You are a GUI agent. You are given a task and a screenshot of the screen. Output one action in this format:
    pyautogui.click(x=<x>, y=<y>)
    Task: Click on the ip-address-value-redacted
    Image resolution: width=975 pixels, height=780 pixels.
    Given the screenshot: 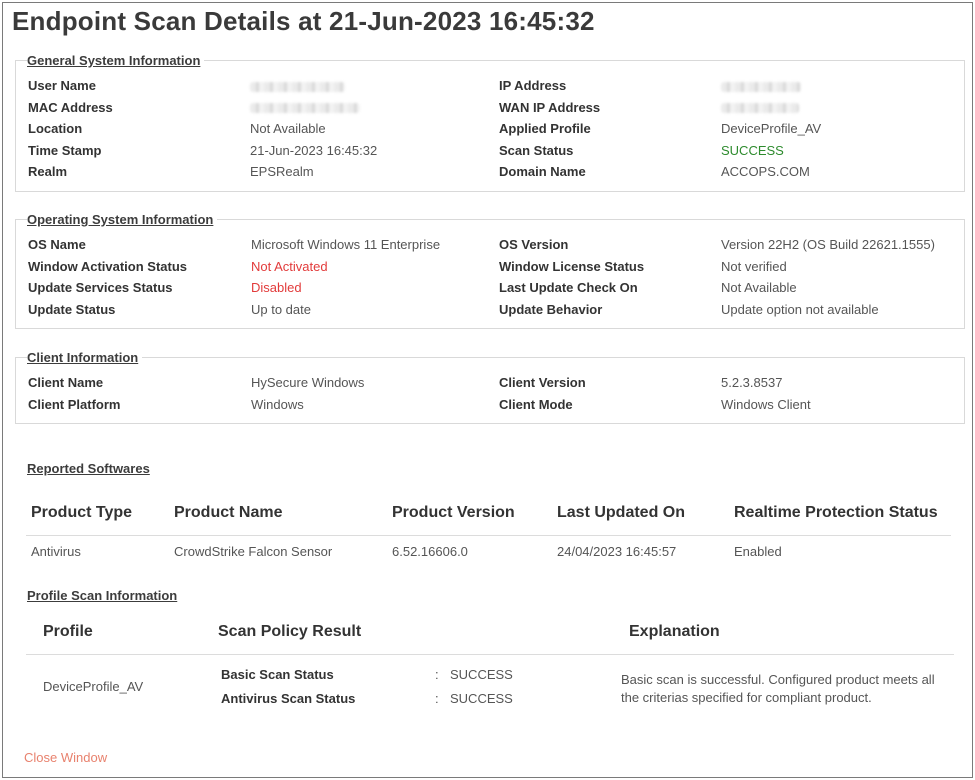 What is the action you would take?
    pyautogui.click(x=761, y=87)
    